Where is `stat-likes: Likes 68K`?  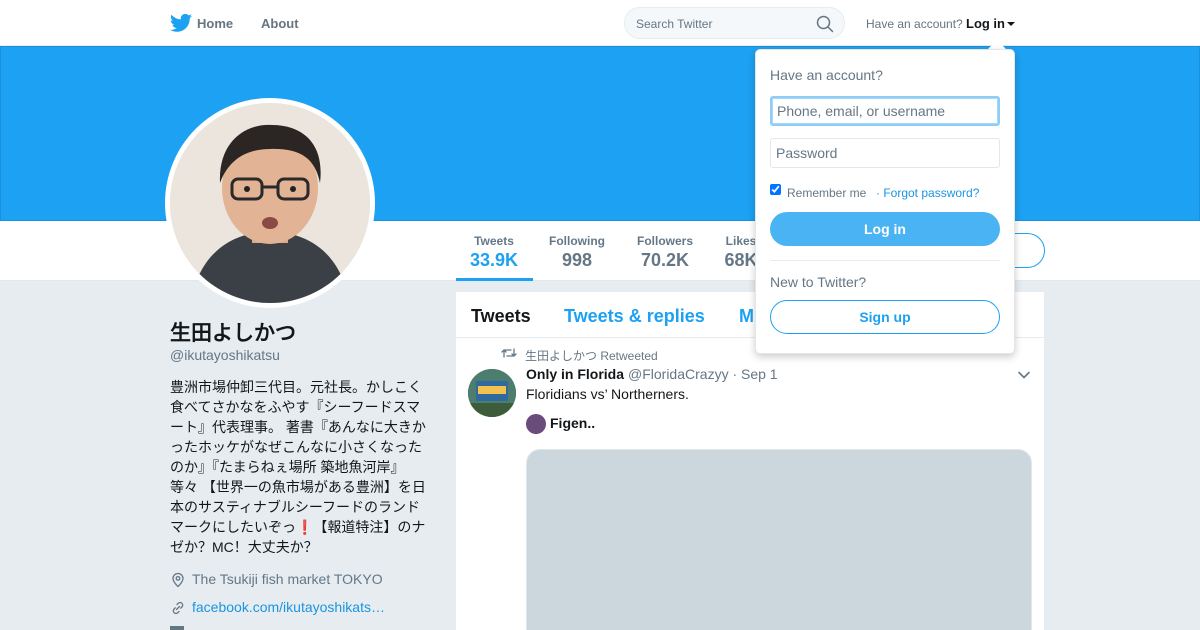 stat-likes: Likes 68K is located at coordinates (741, 252).